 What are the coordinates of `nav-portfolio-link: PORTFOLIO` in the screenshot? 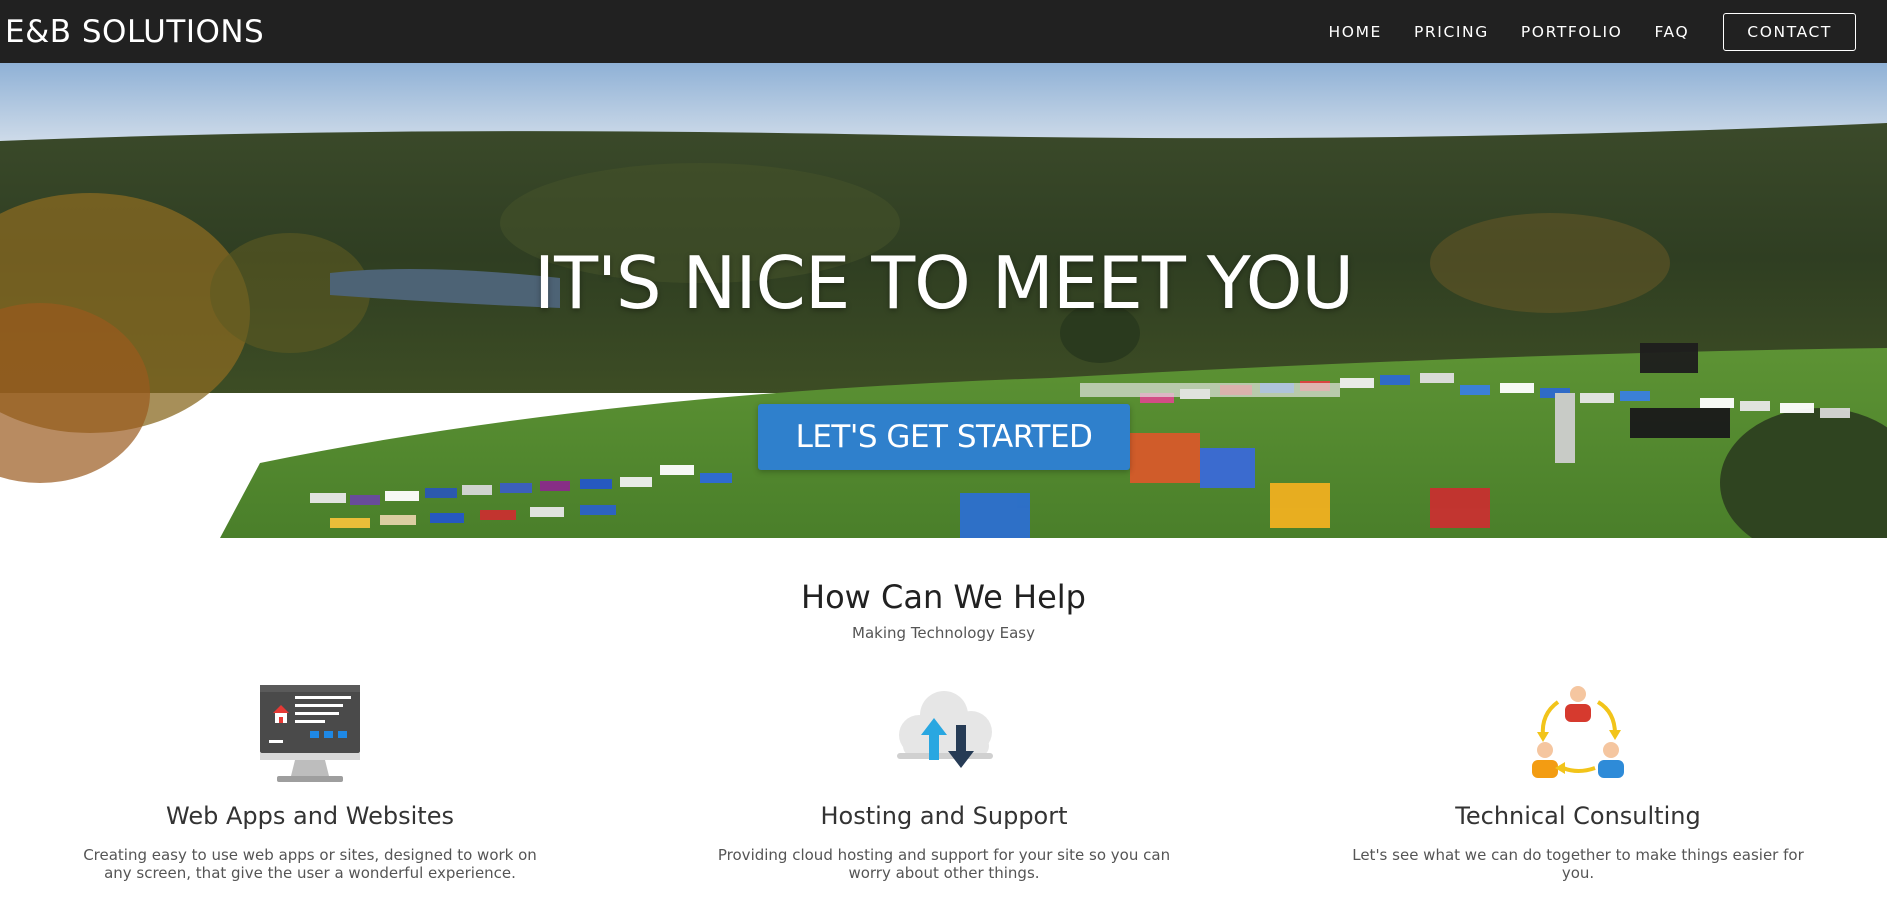 It's located at (1572, 32).